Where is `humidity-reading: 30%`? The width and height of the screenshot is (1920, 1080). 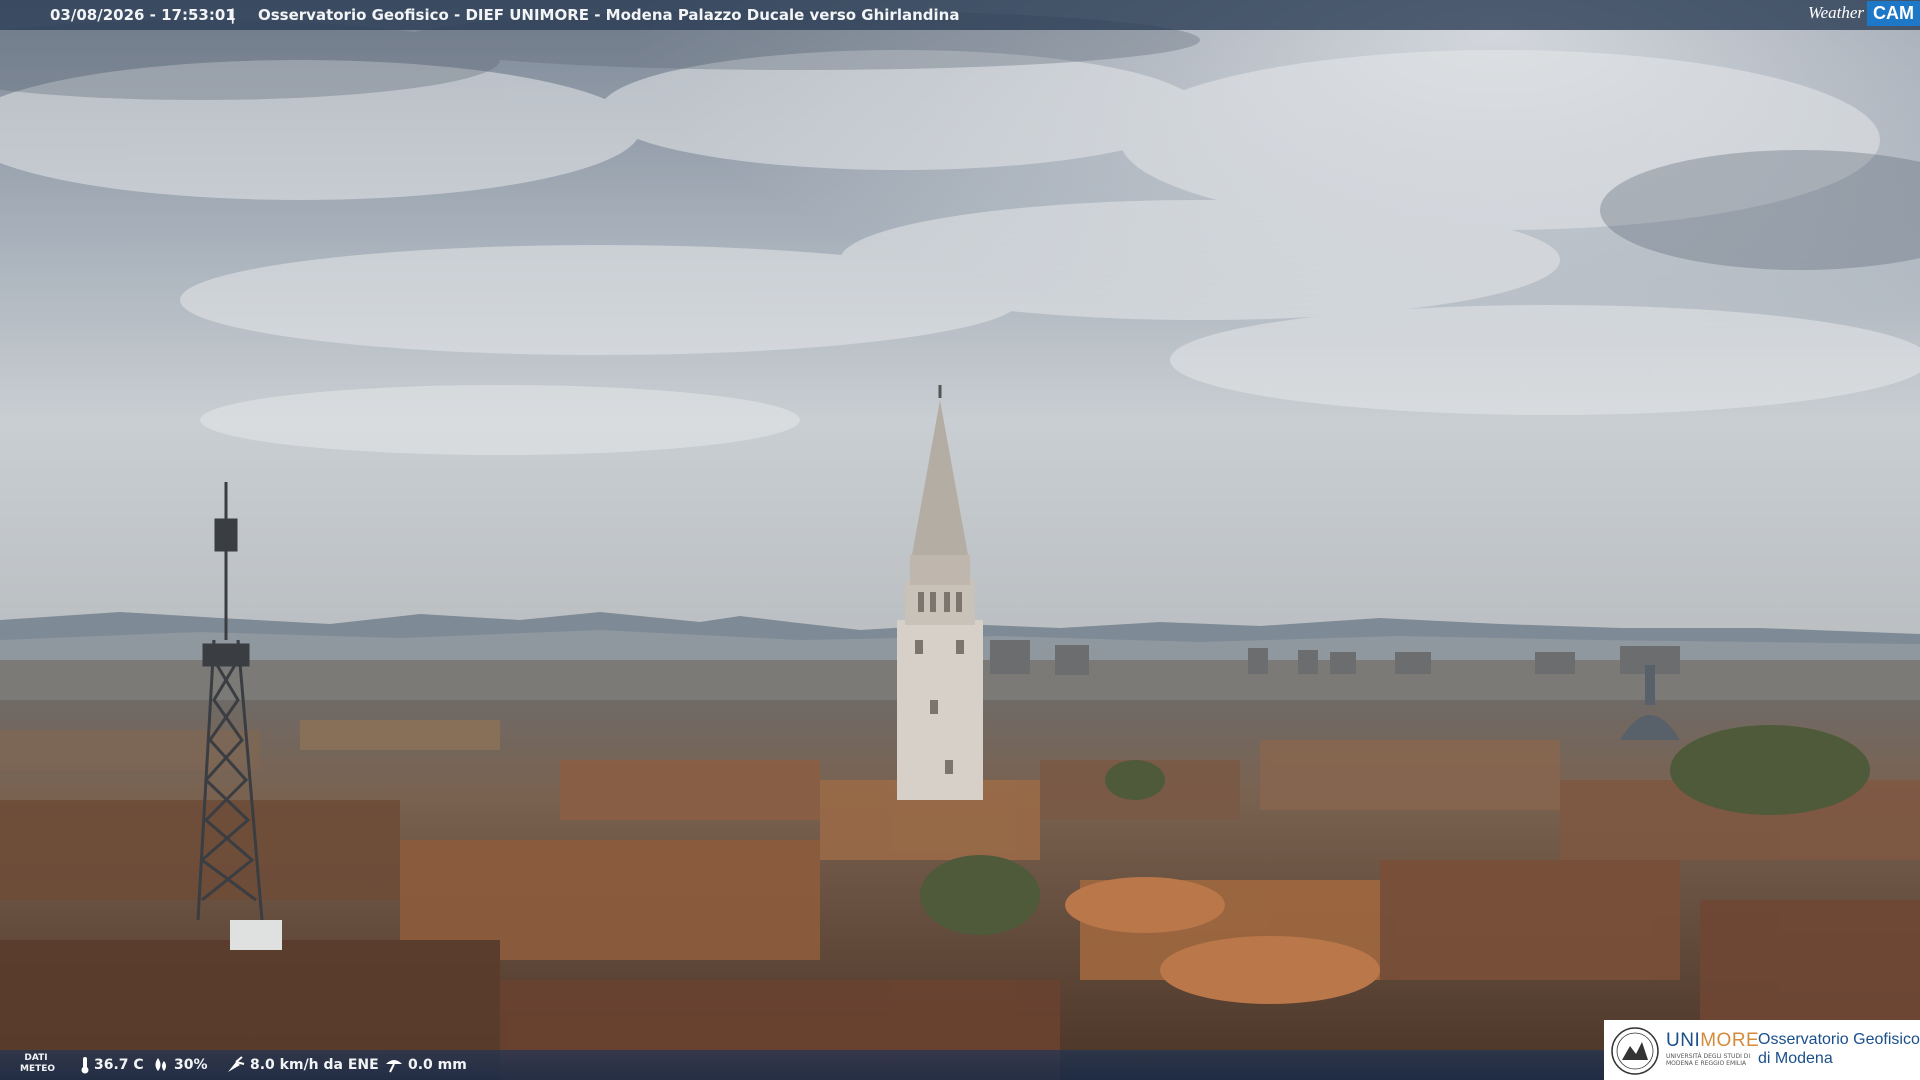 humidity-reading: 30% is located at coordinates (180, 1065).